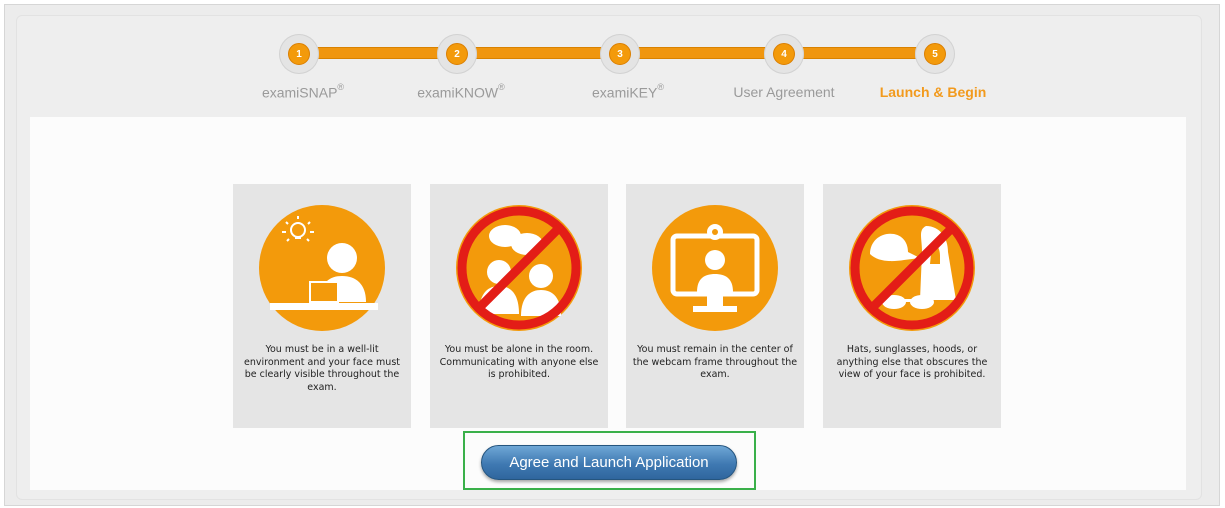 This screenshot has width=1225, height=508. Describe the element at coordinates (933, 92) in the screenshot. I see `step-5-label: Launch & Begin` at that location.